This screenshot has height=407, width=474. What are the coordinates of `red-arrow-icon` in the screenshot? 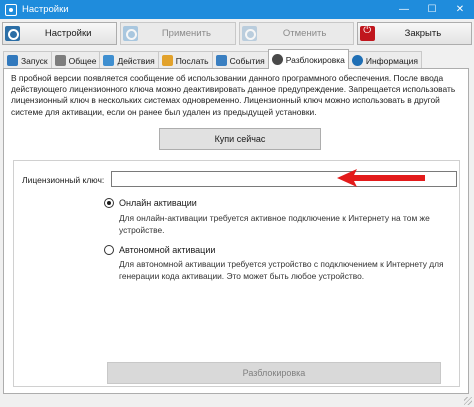 It's located at (381, 178).